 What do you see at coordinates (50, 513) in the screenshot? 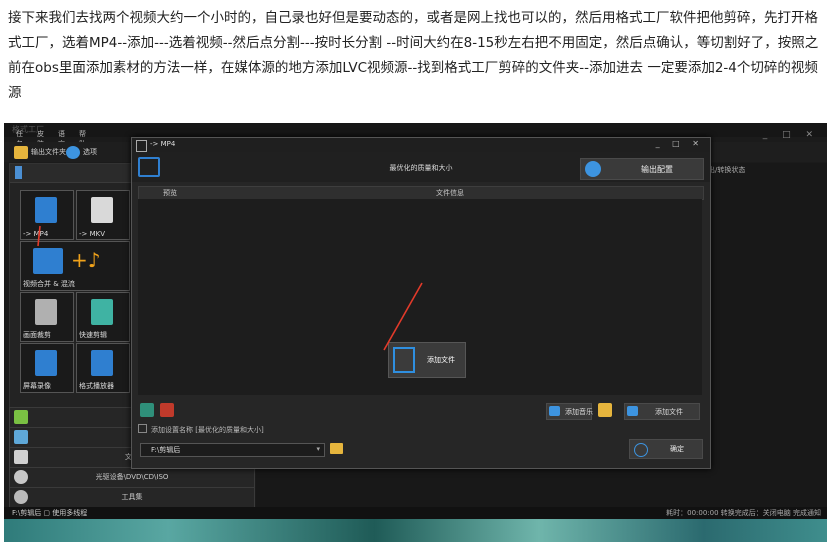
I see `status-output-path: F:\剪辑后 ▢ 使用多线程` at bounding box center [50, 513].